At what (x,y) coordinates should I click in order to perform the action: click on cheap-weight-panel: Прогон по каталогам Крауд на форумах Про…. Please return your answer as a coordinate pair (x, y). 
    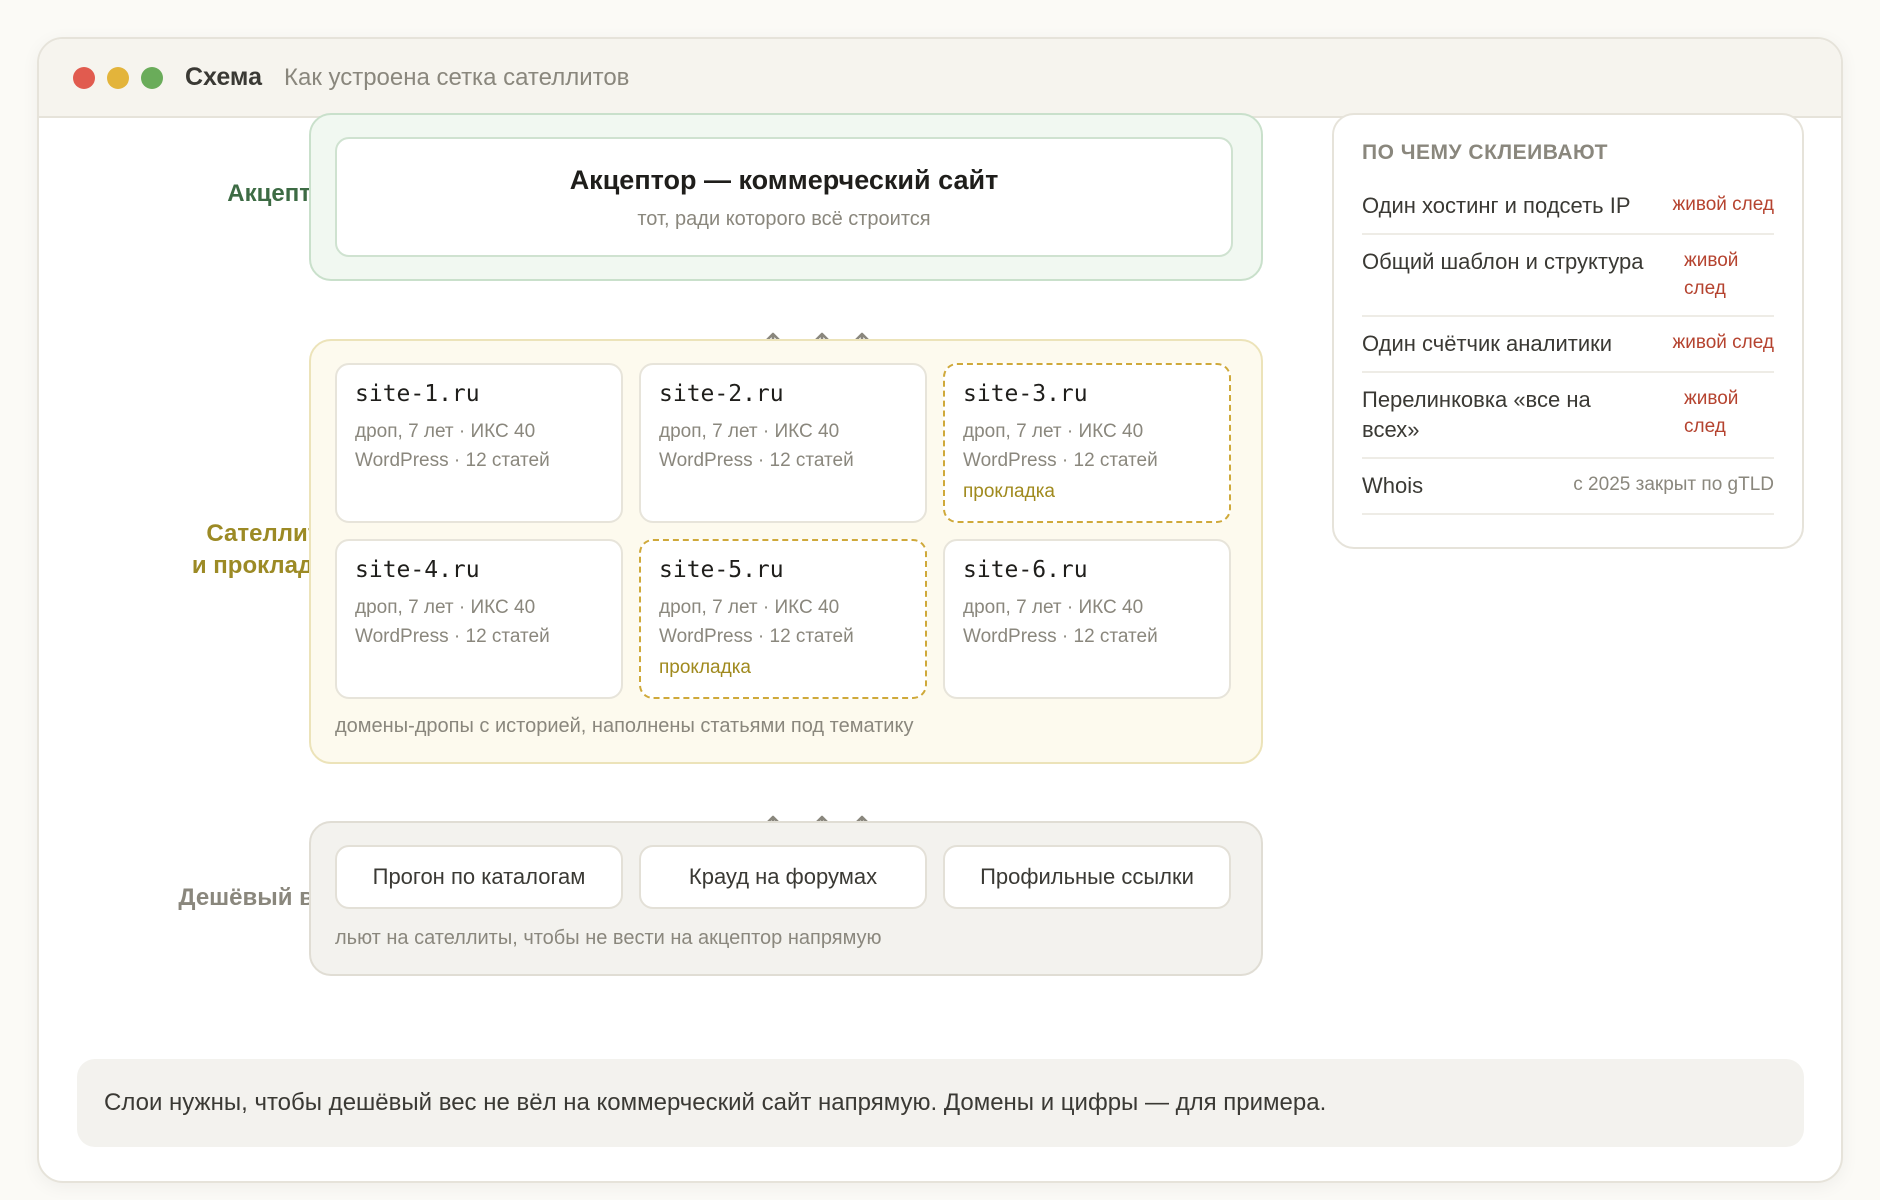
    Looking at the image, I should click on (786, 898).